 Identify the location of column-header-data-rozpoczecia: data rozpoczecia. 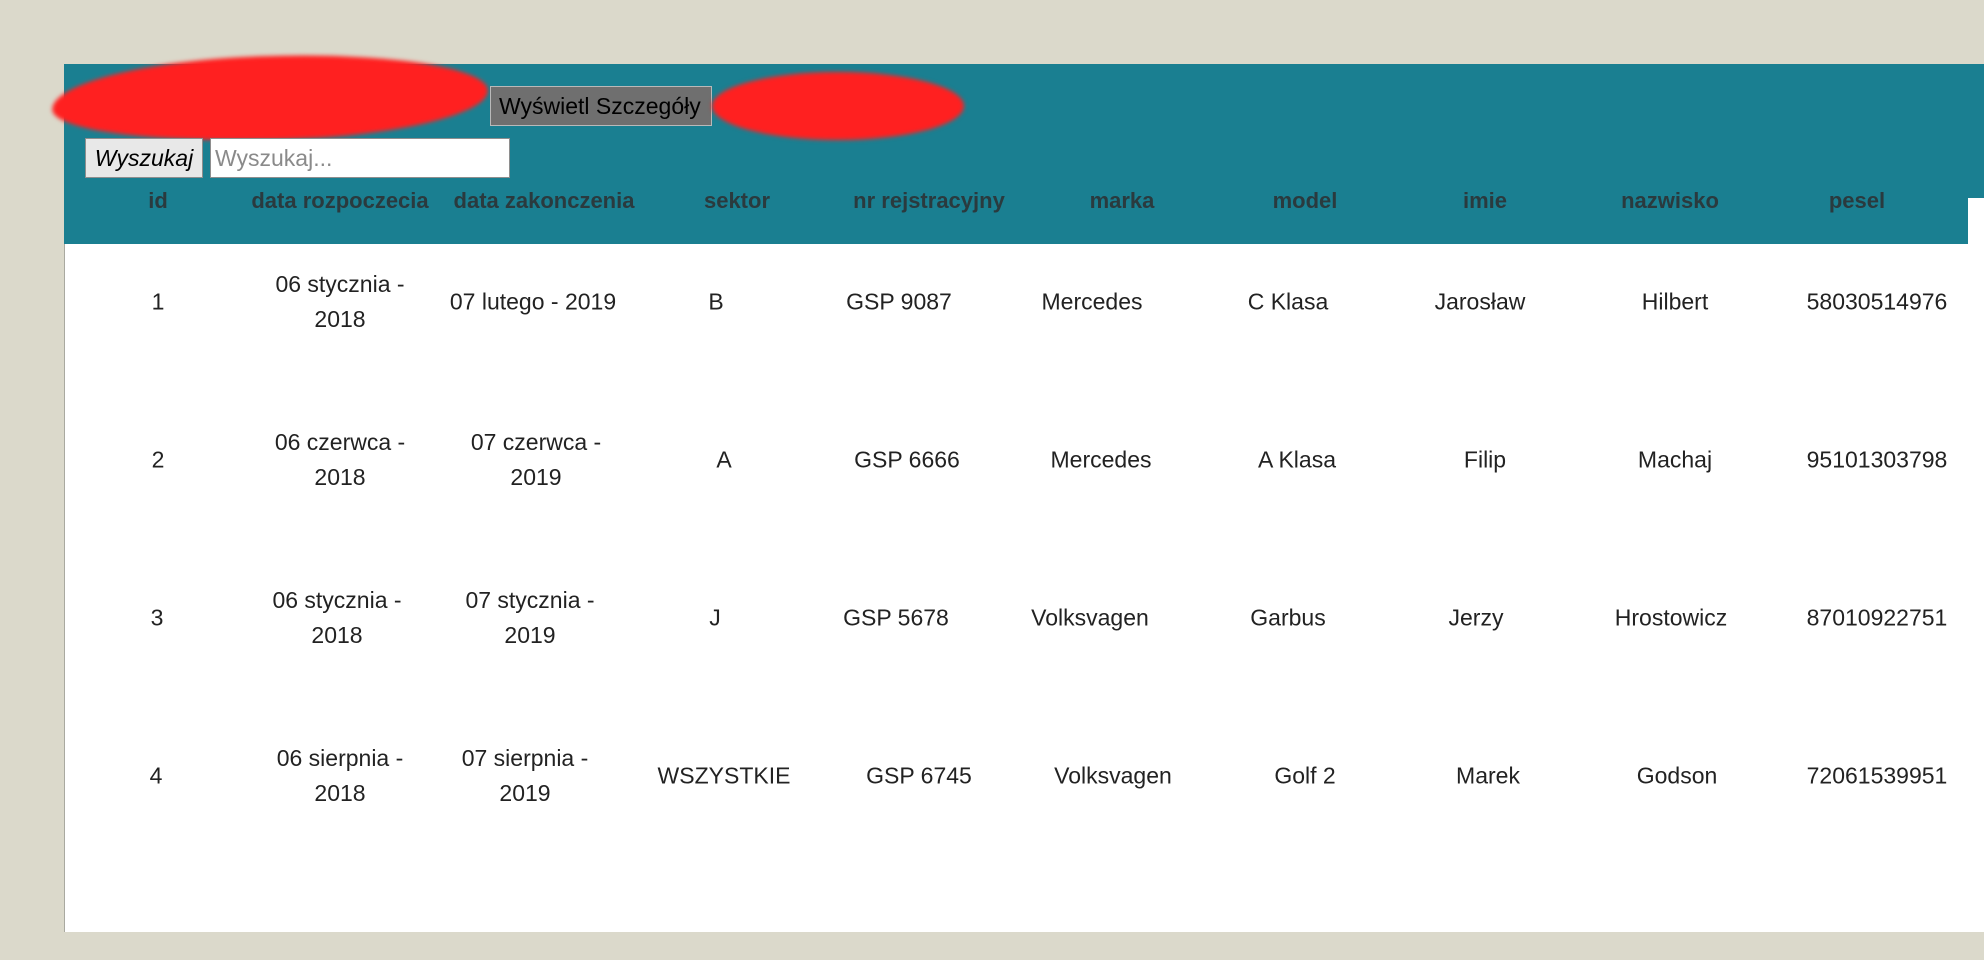
(340, 205).